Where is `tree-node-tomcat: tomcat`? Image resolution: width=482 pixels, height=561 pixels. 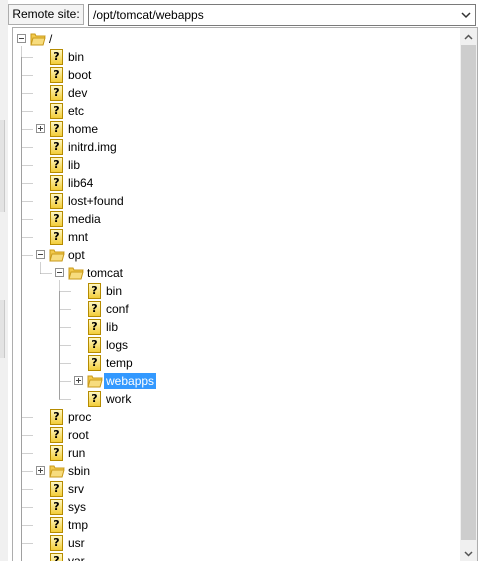
tree-node-tomcat: tomcat is located at coordinates (233, 273).